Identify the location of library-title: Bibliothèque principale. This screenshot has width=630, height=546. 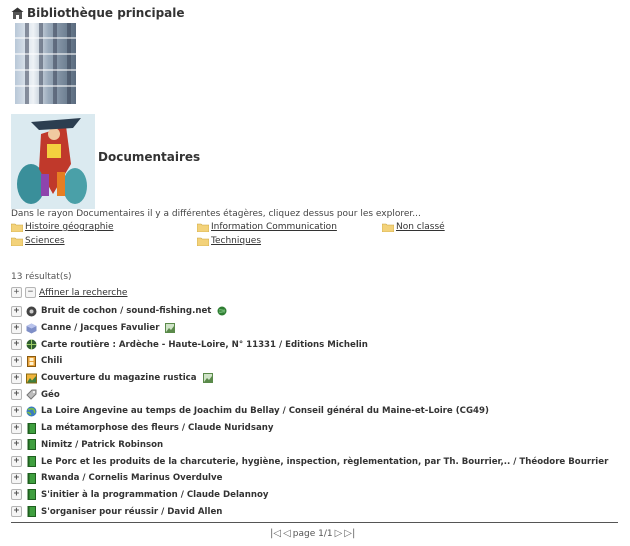
(106, 13).